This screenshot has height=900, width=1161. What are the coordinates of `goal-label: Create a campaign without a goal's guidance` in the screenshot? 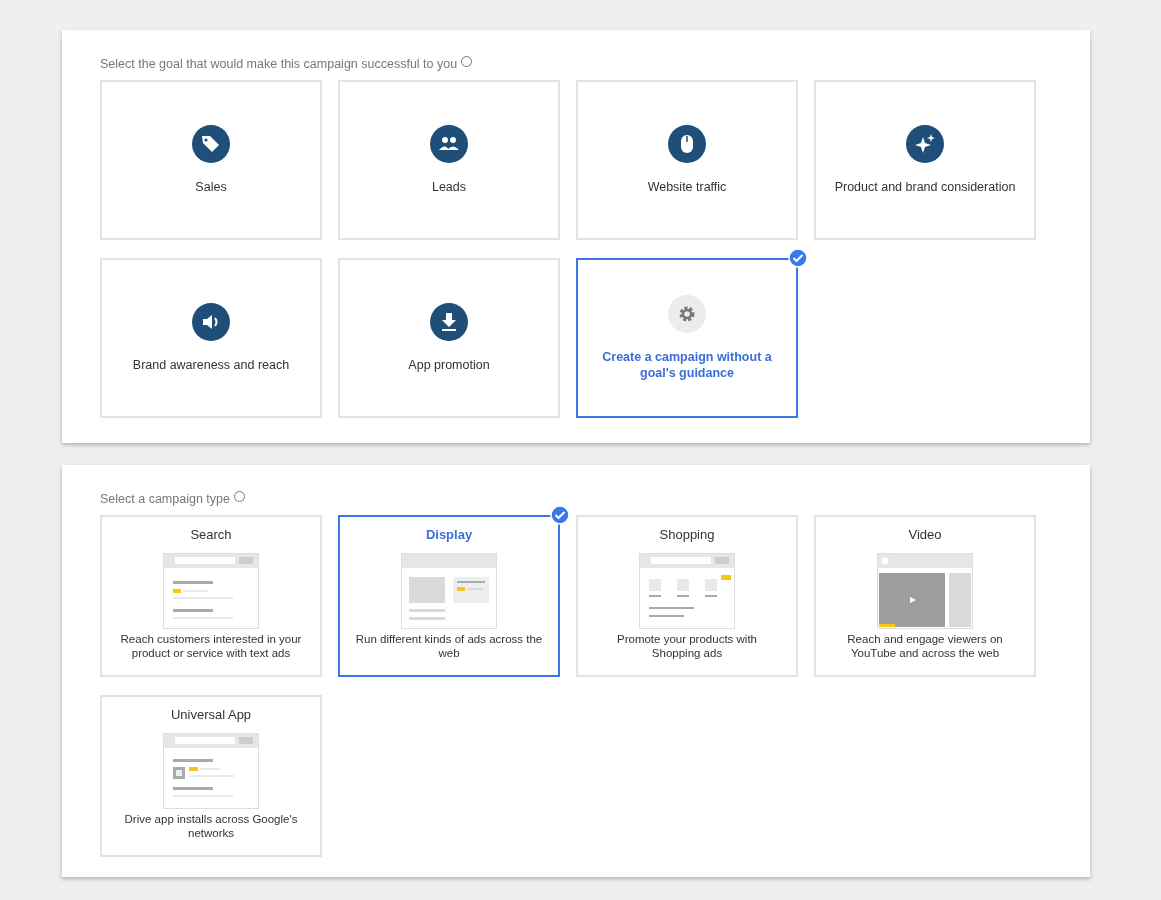 It's located at (687, 365).